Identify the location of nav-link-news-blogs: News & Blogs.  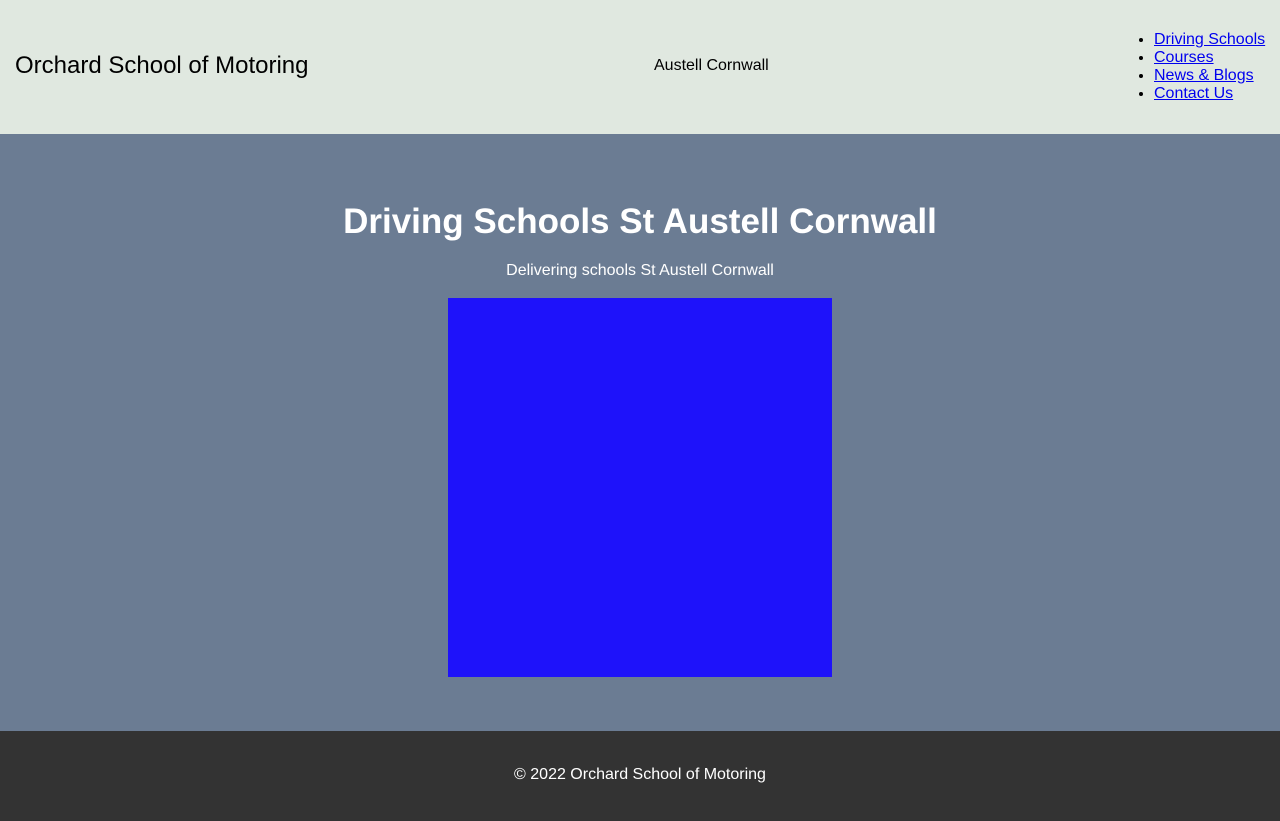
(1204, 75).